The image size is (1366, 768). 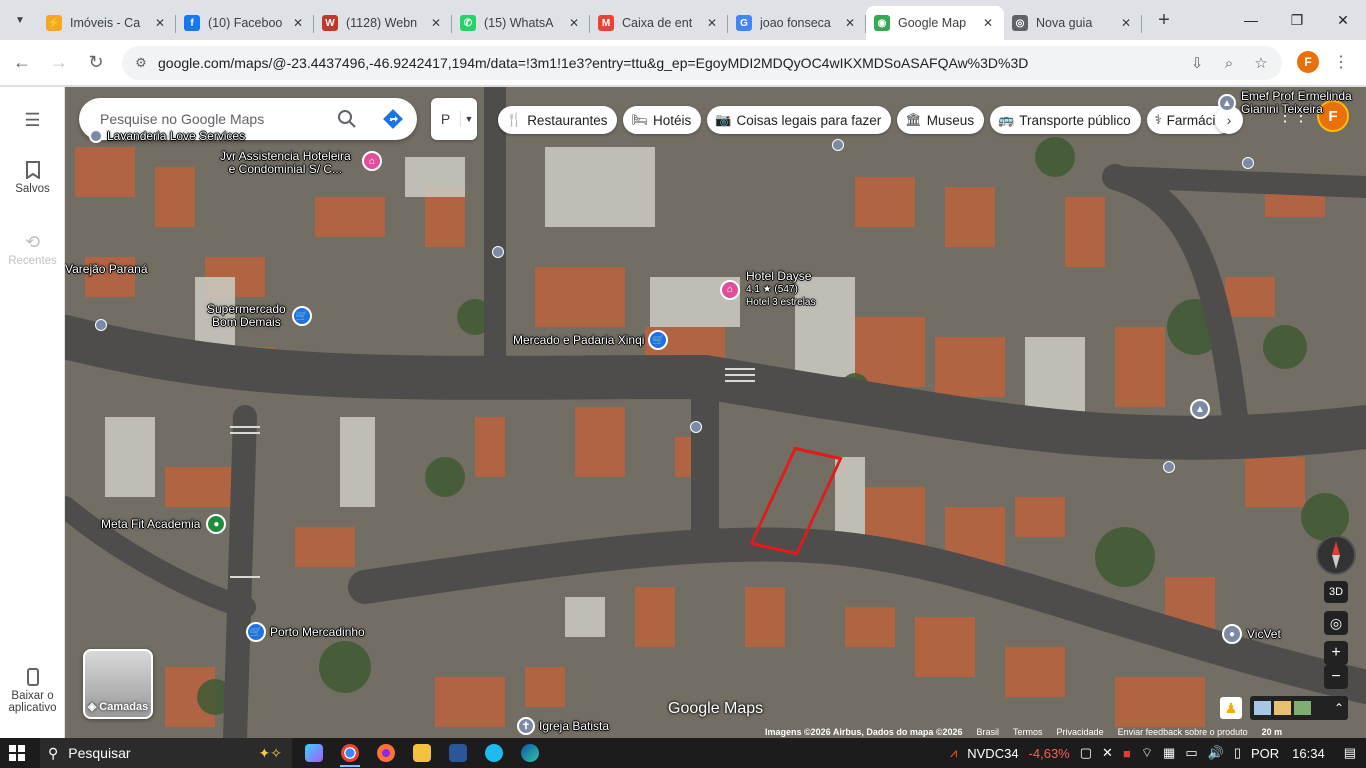 What do you see at coordinates (1191, 753) in the screenshot?
I see `display-icon: ▭` at bounding box center [1191, 753].